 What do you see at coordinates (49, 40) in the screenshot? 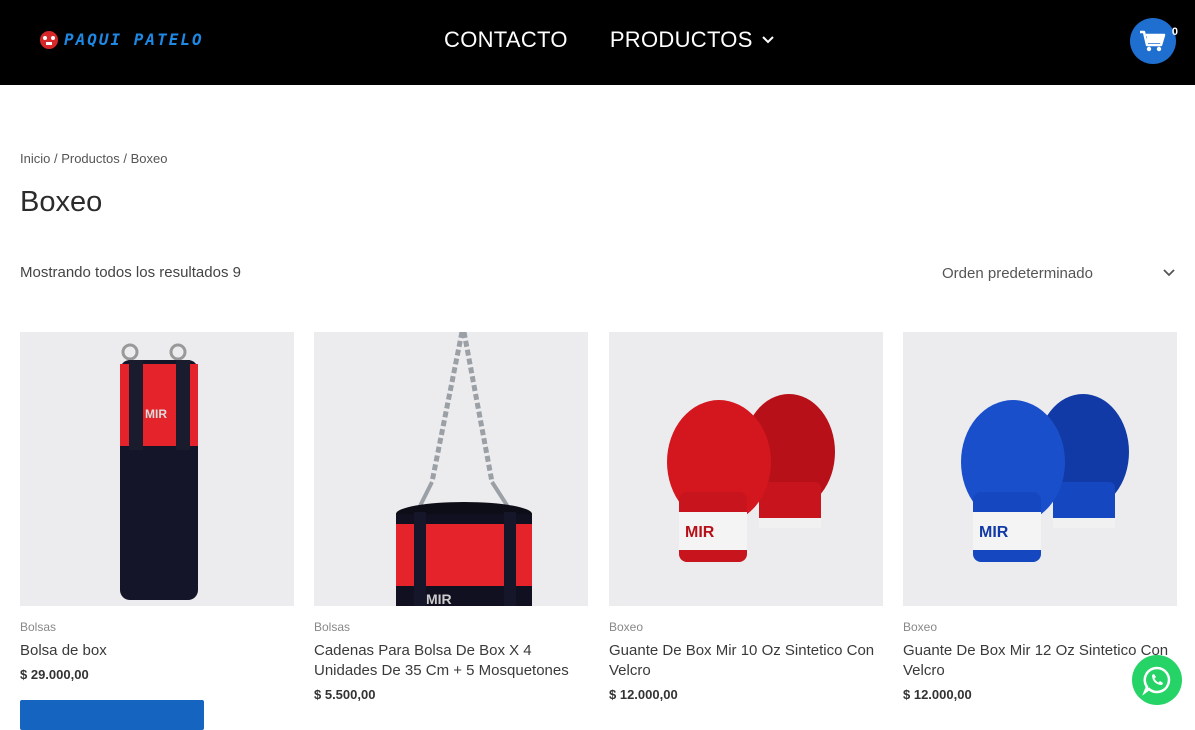
I see `logo-icon` at bounding box center [49, 40].